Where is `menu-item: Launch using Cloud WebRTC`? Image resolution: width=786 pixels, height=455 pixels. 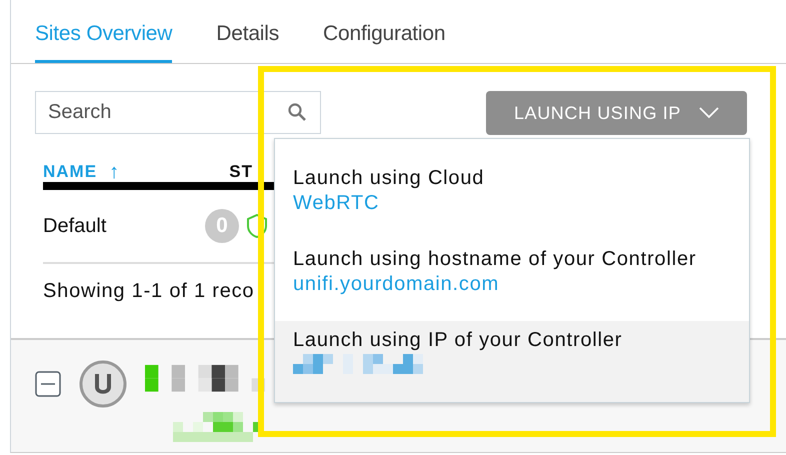
menu-item: Launch using Cloud WebRTC is located at coordinates (512, 199).